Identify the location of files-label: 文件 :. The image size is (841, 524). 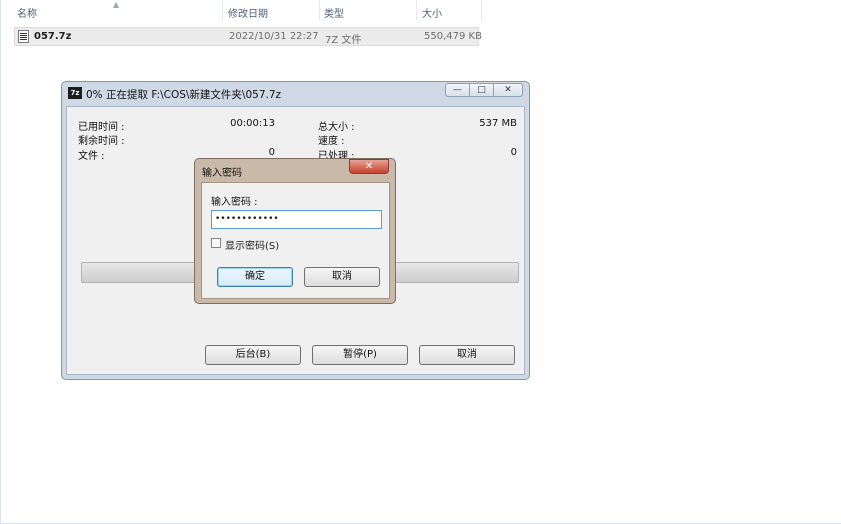
(91, 156).